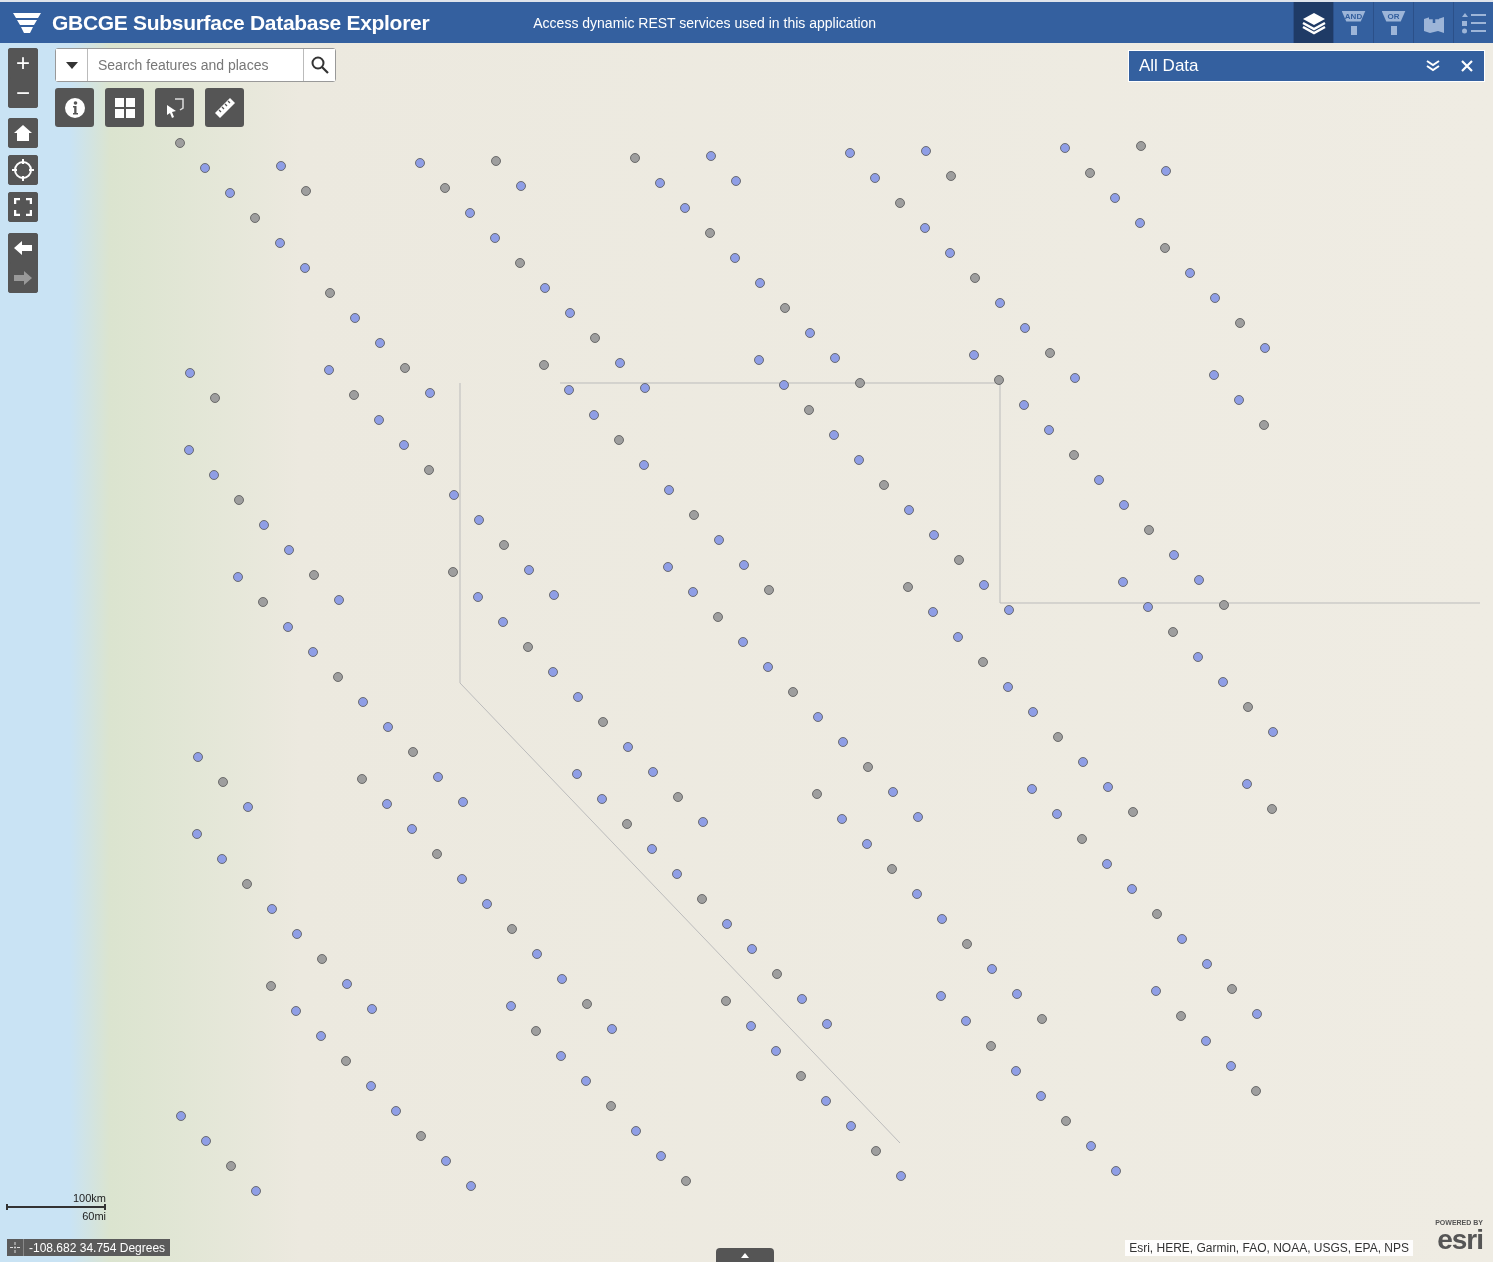 This screenshot has height=1262, width=1493. What do you see at coordinates (94, 1216) in the screenshot?
I see `scale-imperial-label: 60mi` at bounding box center [94, 1216].